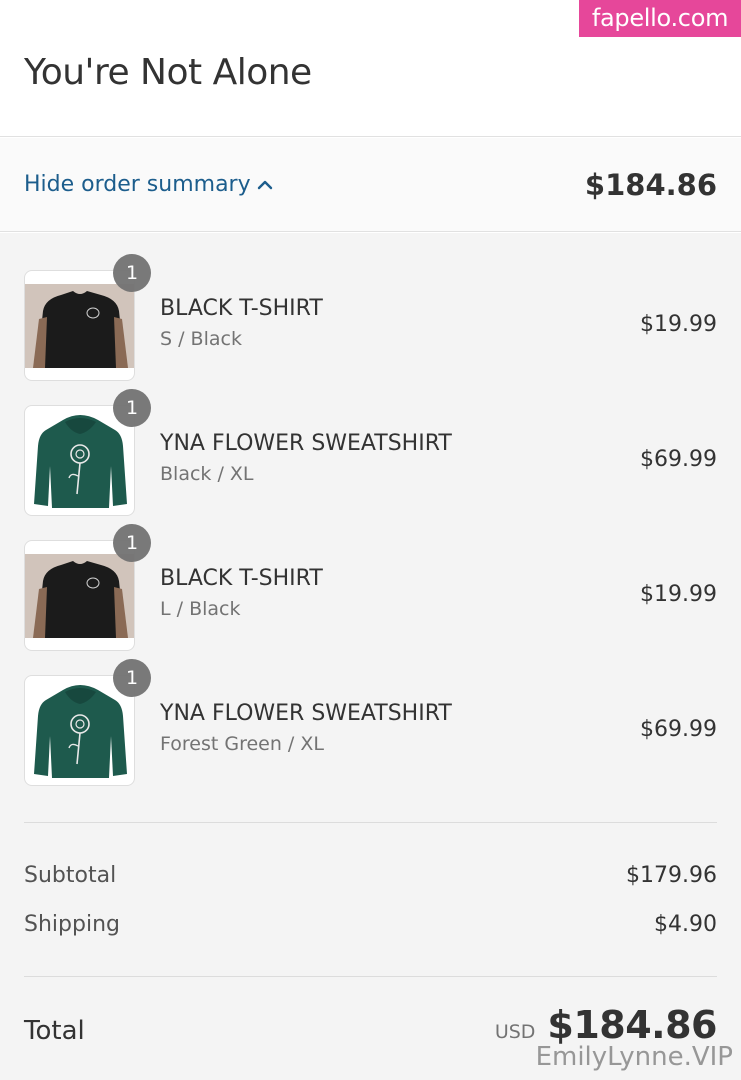  I want to click on product-variant: Forest Green / XL, so click(242, 744).